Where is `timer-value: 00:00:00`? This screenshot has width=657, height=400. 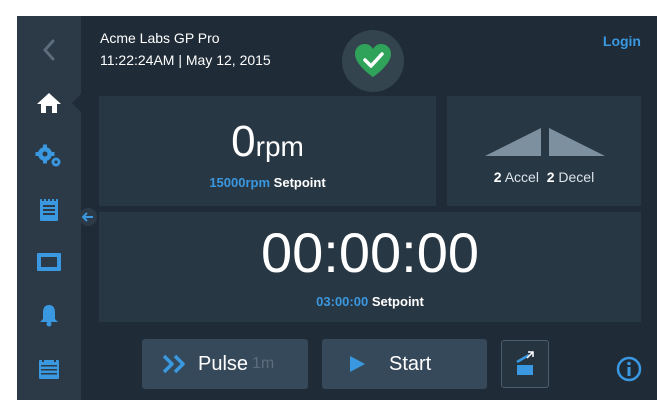
timer-value: 00:00:00 is located at coordinates (370, 252).